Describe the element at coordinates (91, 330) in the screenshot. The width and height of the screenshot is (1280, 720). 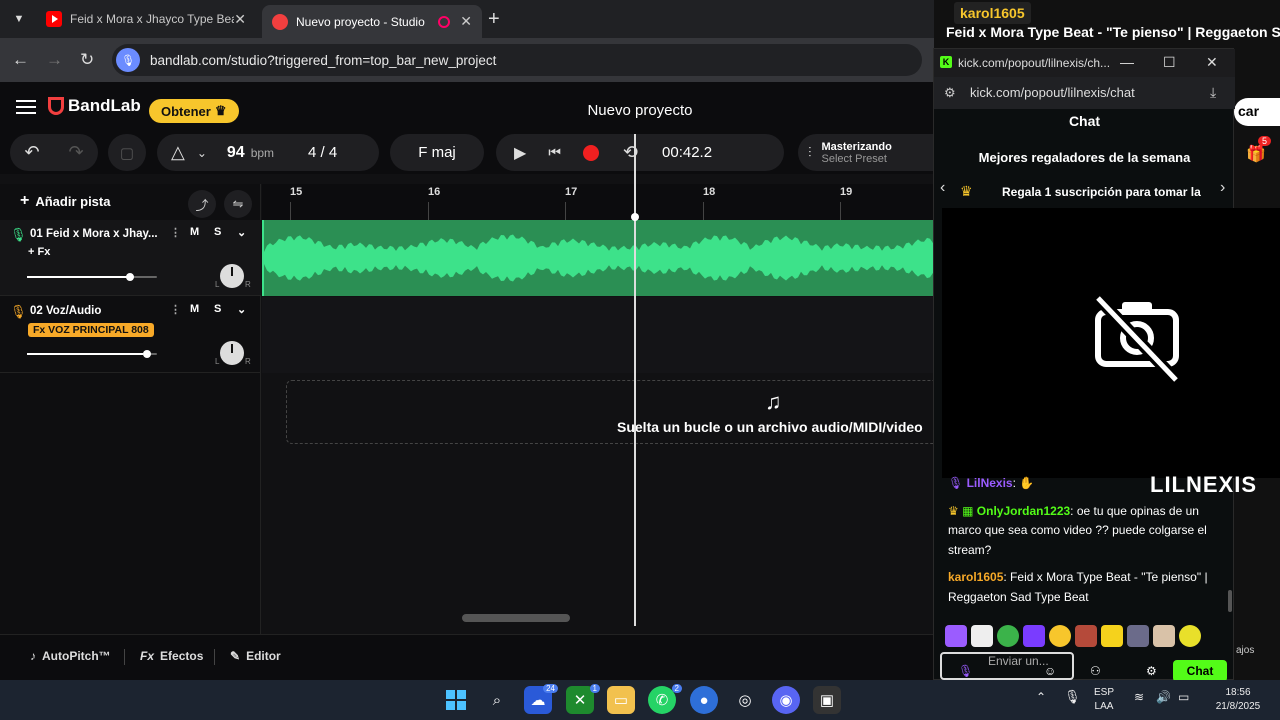
I see `fx-chain-badge: Fx VOZ PRINCIPAL 808` at that location.